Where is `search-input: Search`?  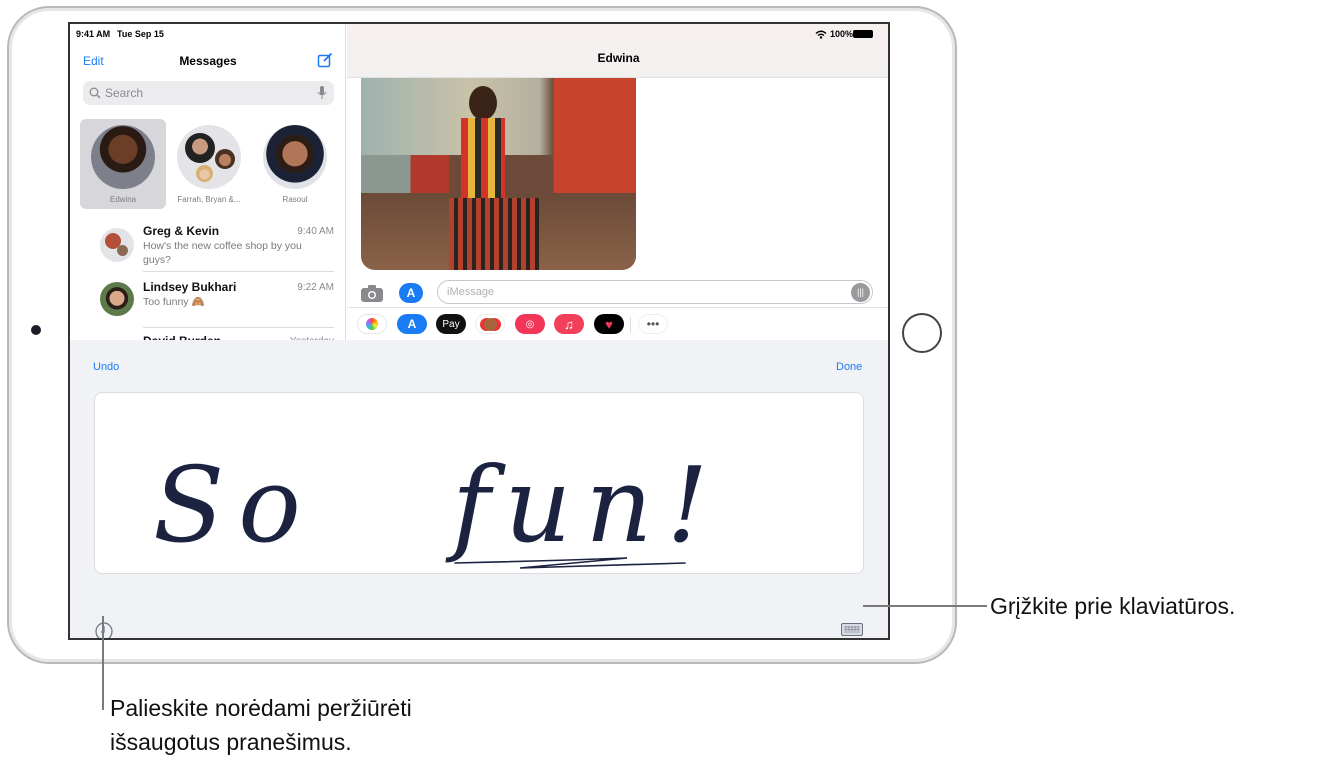 search-input: Search is located at coordinates (208, 93).